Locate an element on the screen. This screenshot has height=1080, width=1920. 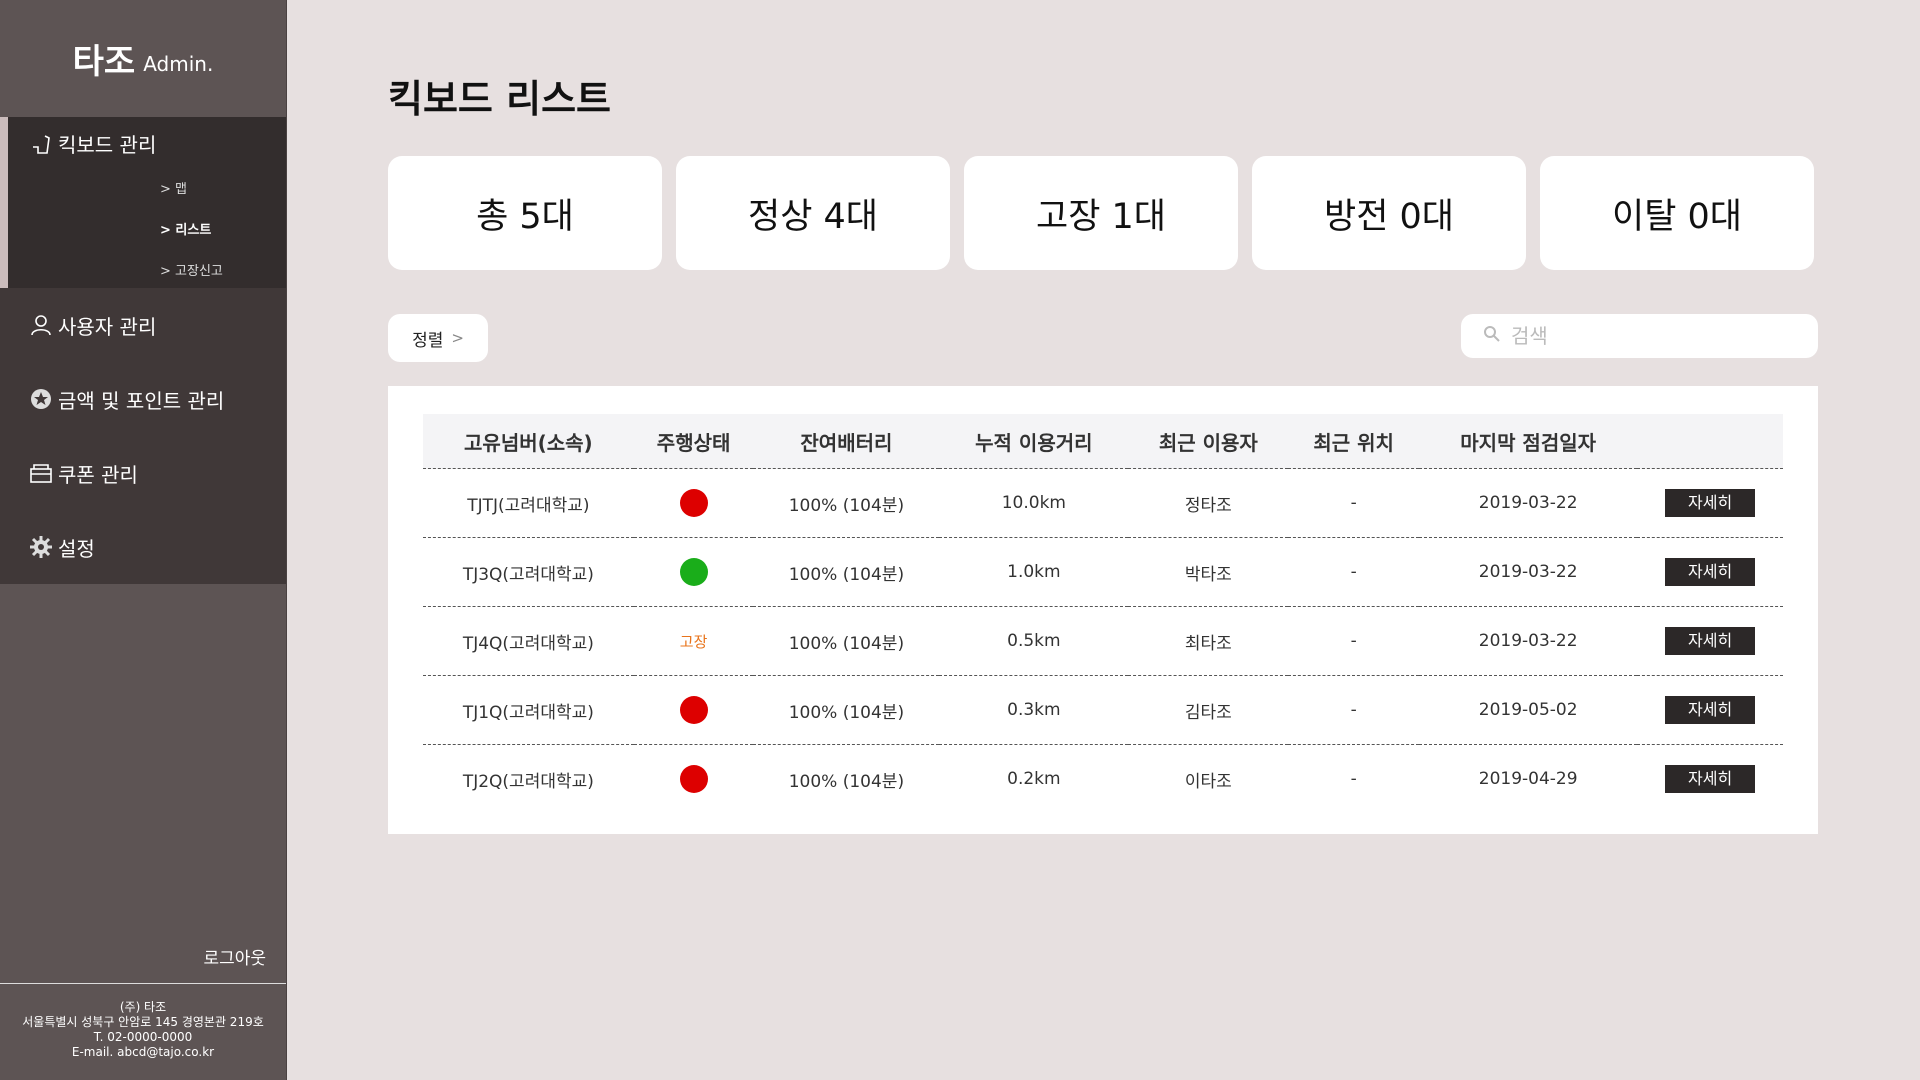
cell-user: 최타조 is located at coordinates (1208, 641).